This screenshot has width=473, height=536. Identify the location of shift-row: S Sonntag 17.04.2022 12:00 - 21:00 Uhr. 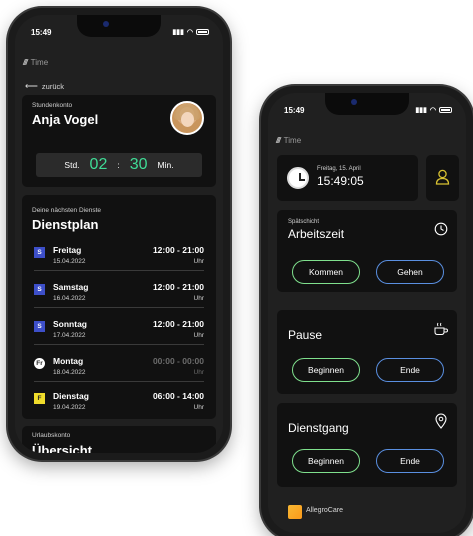
(119, 332).